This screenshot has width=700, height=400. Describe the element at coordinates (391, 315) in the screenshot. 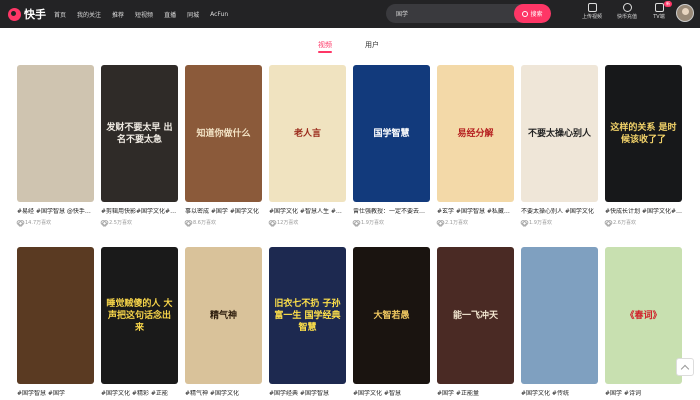

I see `video-thumbnail: 大智若愚` at that location.